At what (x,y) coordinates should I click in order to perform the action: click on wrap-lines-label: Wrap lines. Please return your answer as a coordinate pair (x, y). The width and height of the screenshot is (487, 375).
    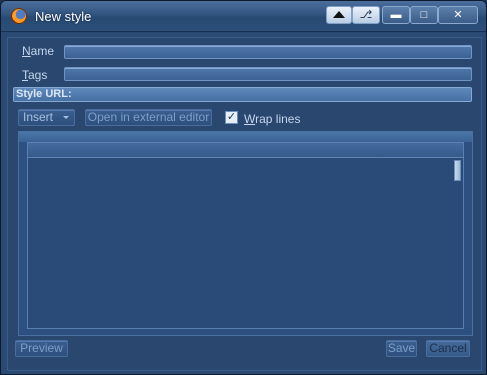
    Looking at the image, I should click on (272, 119).